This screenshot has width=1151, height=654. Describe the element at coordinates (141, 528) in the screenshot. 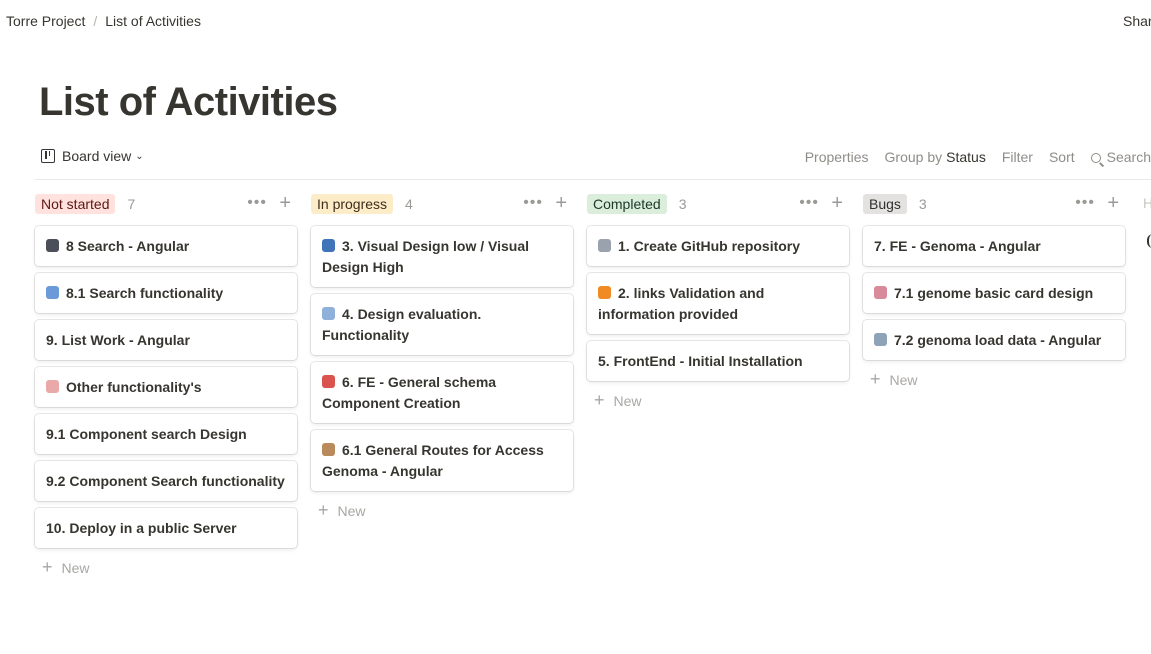

I see `card-title: 10. Deploy in a public Server` at that location.